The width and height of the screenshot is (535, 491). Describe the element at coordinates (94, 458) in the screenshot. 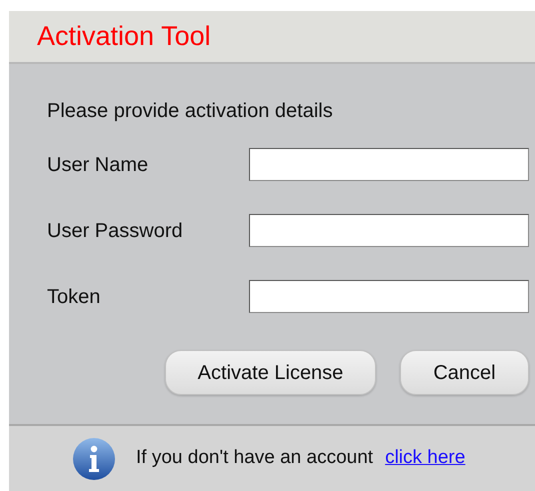

I see `info-icon` at that location.